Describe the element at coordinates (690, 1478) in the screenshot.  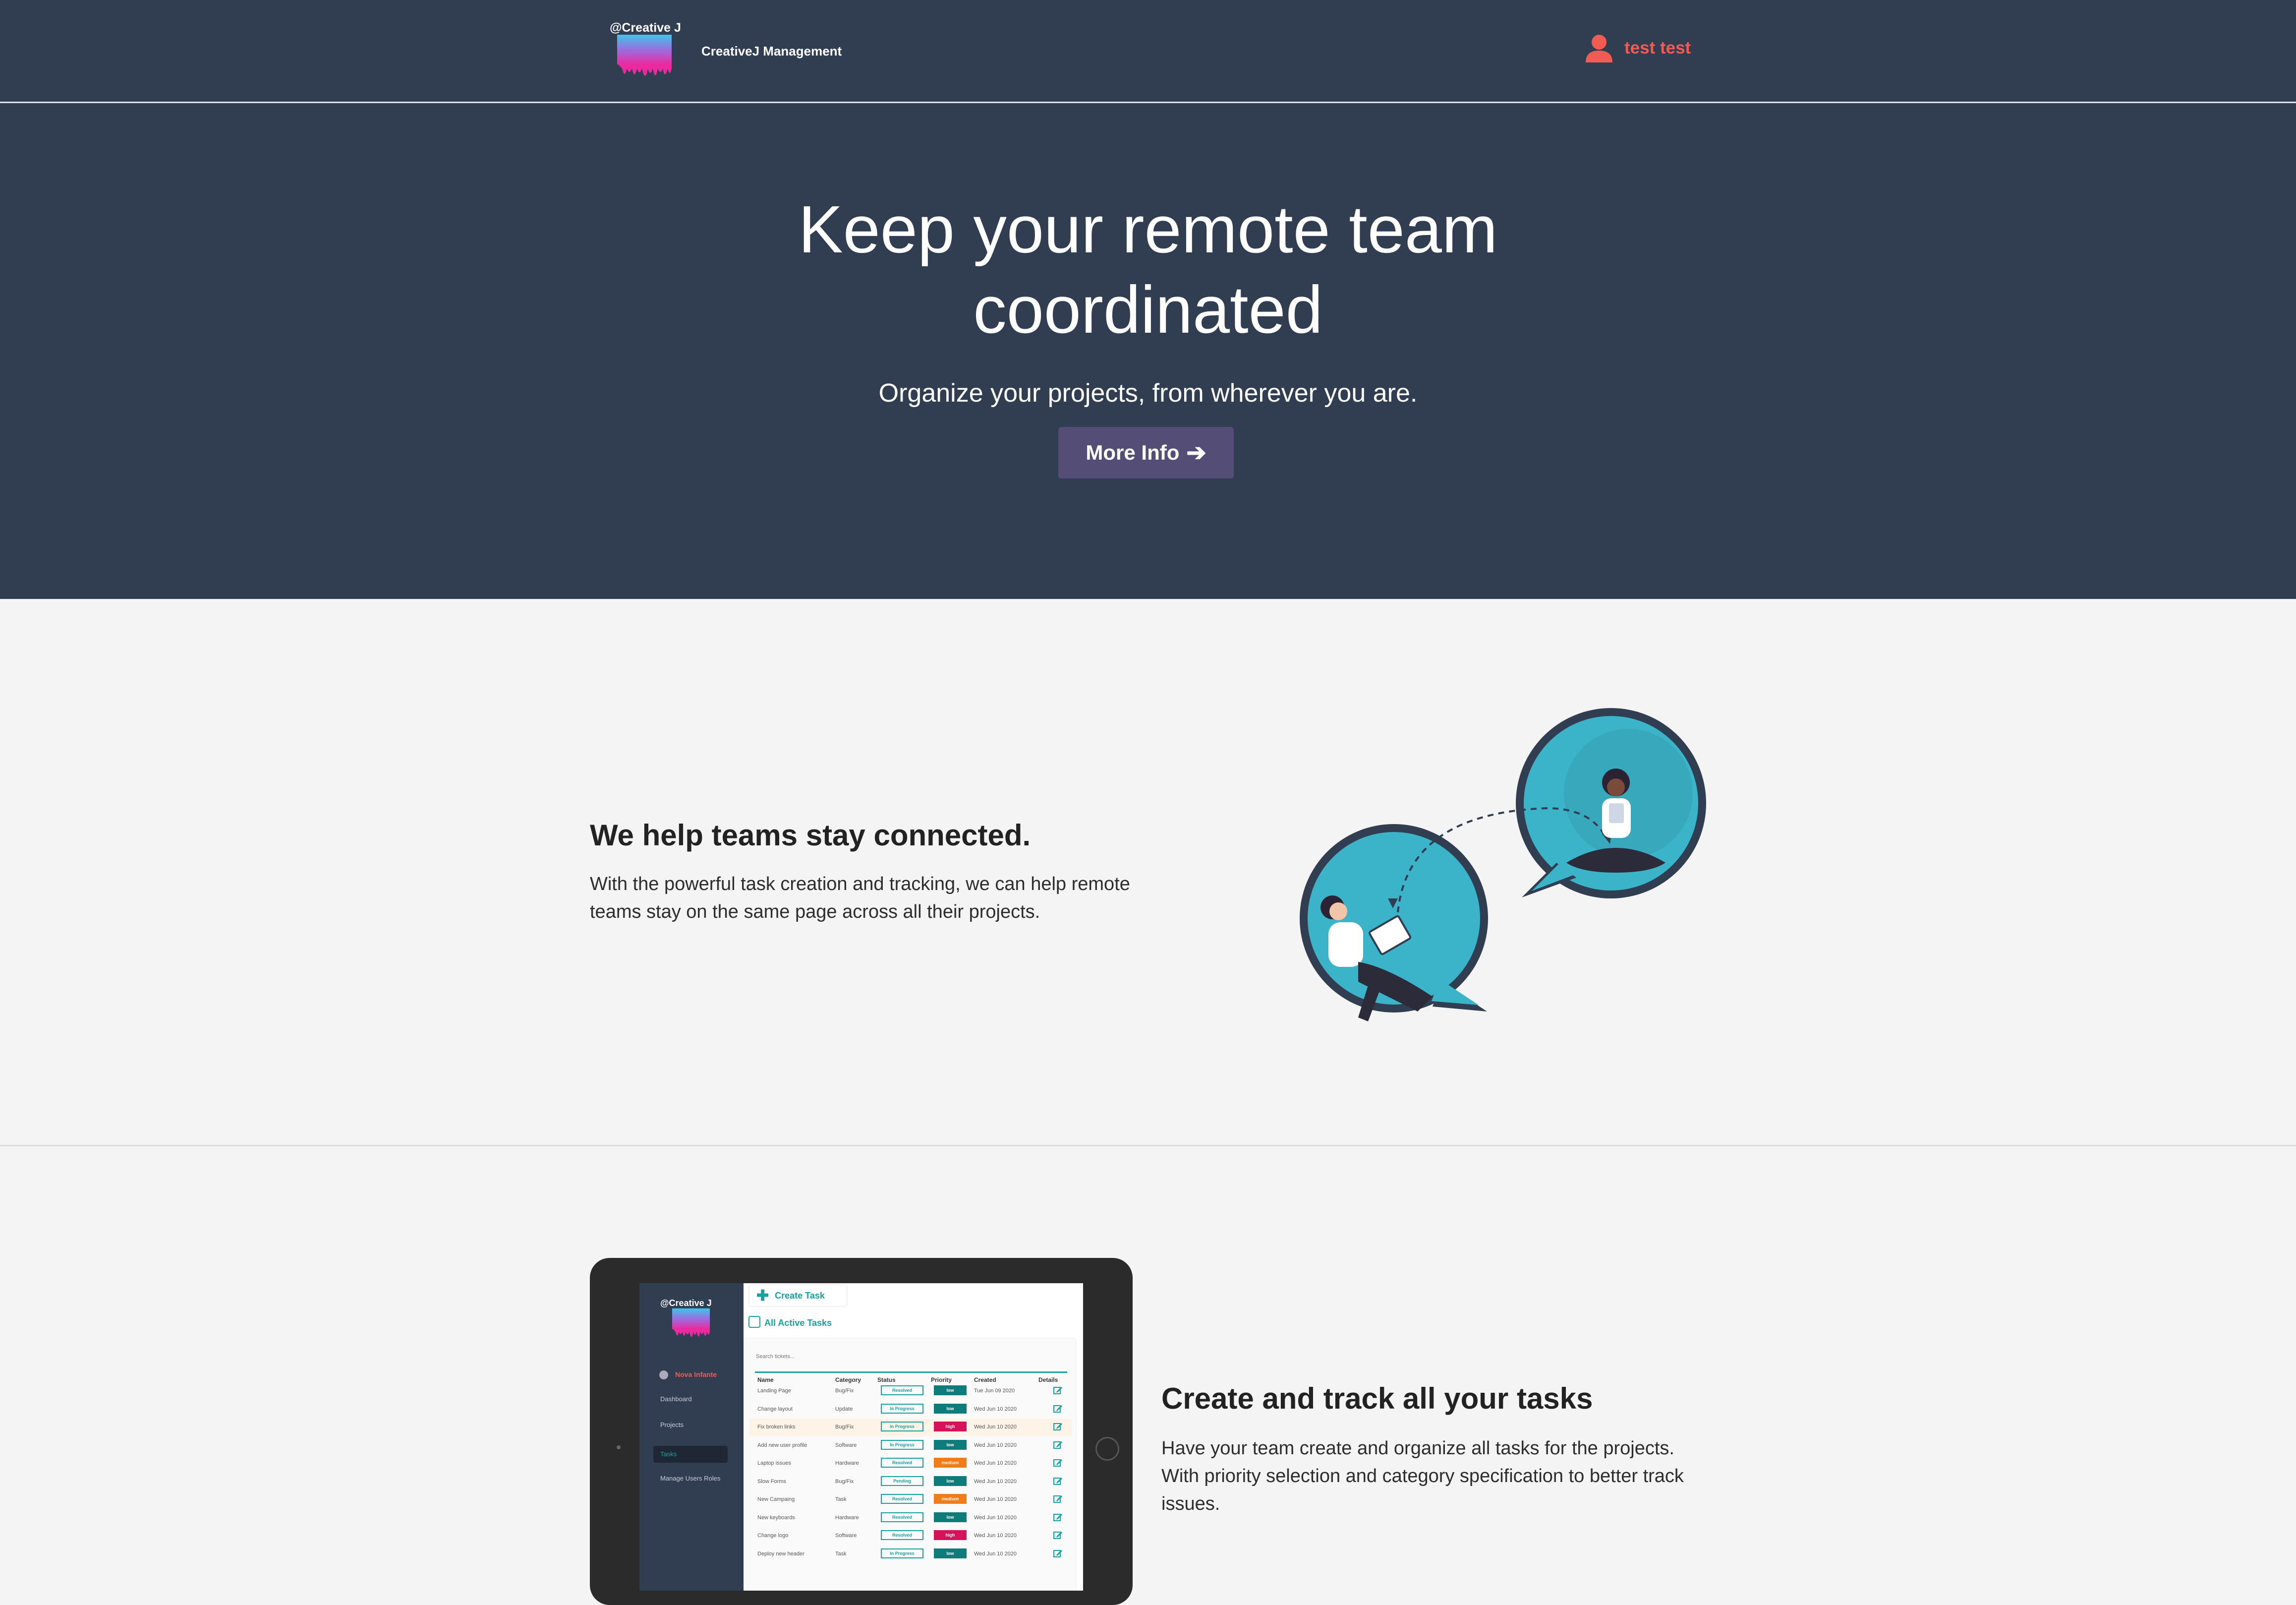
I see `sidebar-item-manage-users-roles: Manage Users Roles` at that location.